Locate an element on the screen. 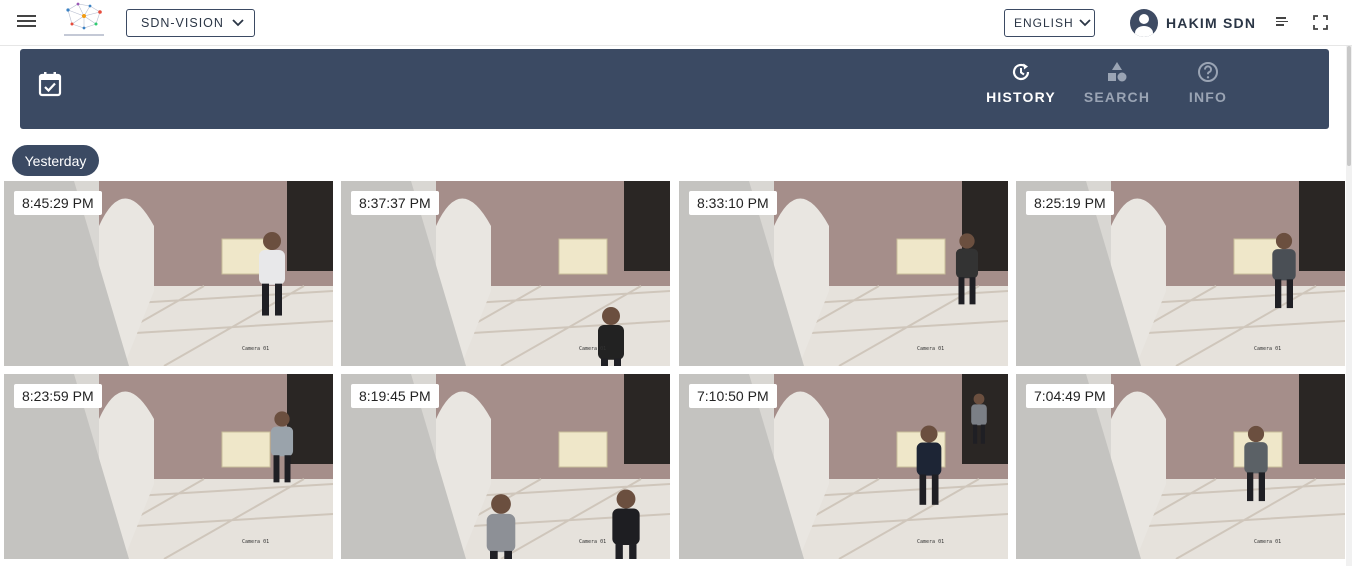 The image size is (1352, 566). project-dropdown: SDN-VISION is located at coordinates (190, 23).